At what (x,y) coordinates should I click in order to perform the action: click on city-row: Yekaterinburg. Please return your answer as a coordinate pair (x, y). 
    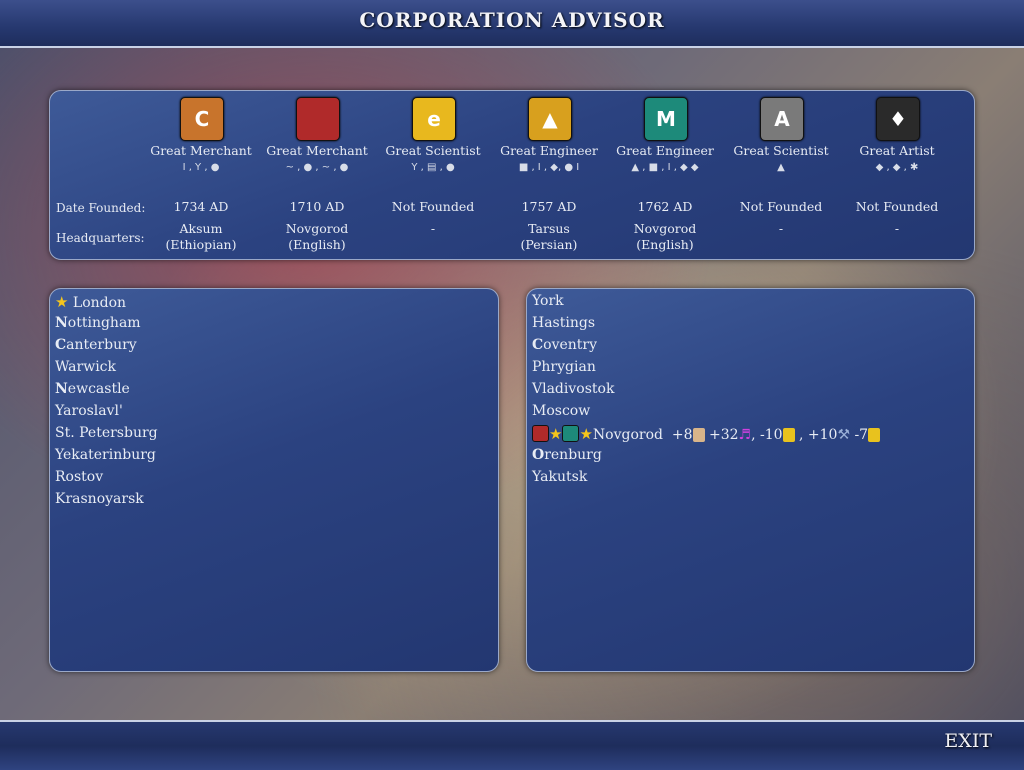
    Looking at the image, I should click on (105, 455).